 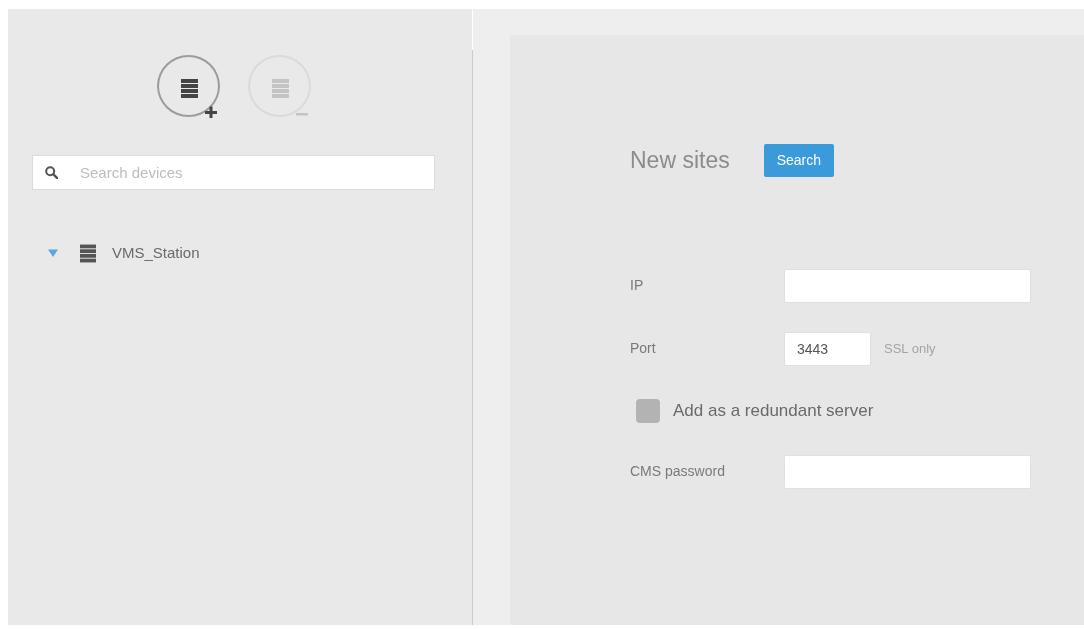 What do you see at coordinates (680, 160) in the screenshot?
I see `section-title: New sites` at bounding box center [680, 160].